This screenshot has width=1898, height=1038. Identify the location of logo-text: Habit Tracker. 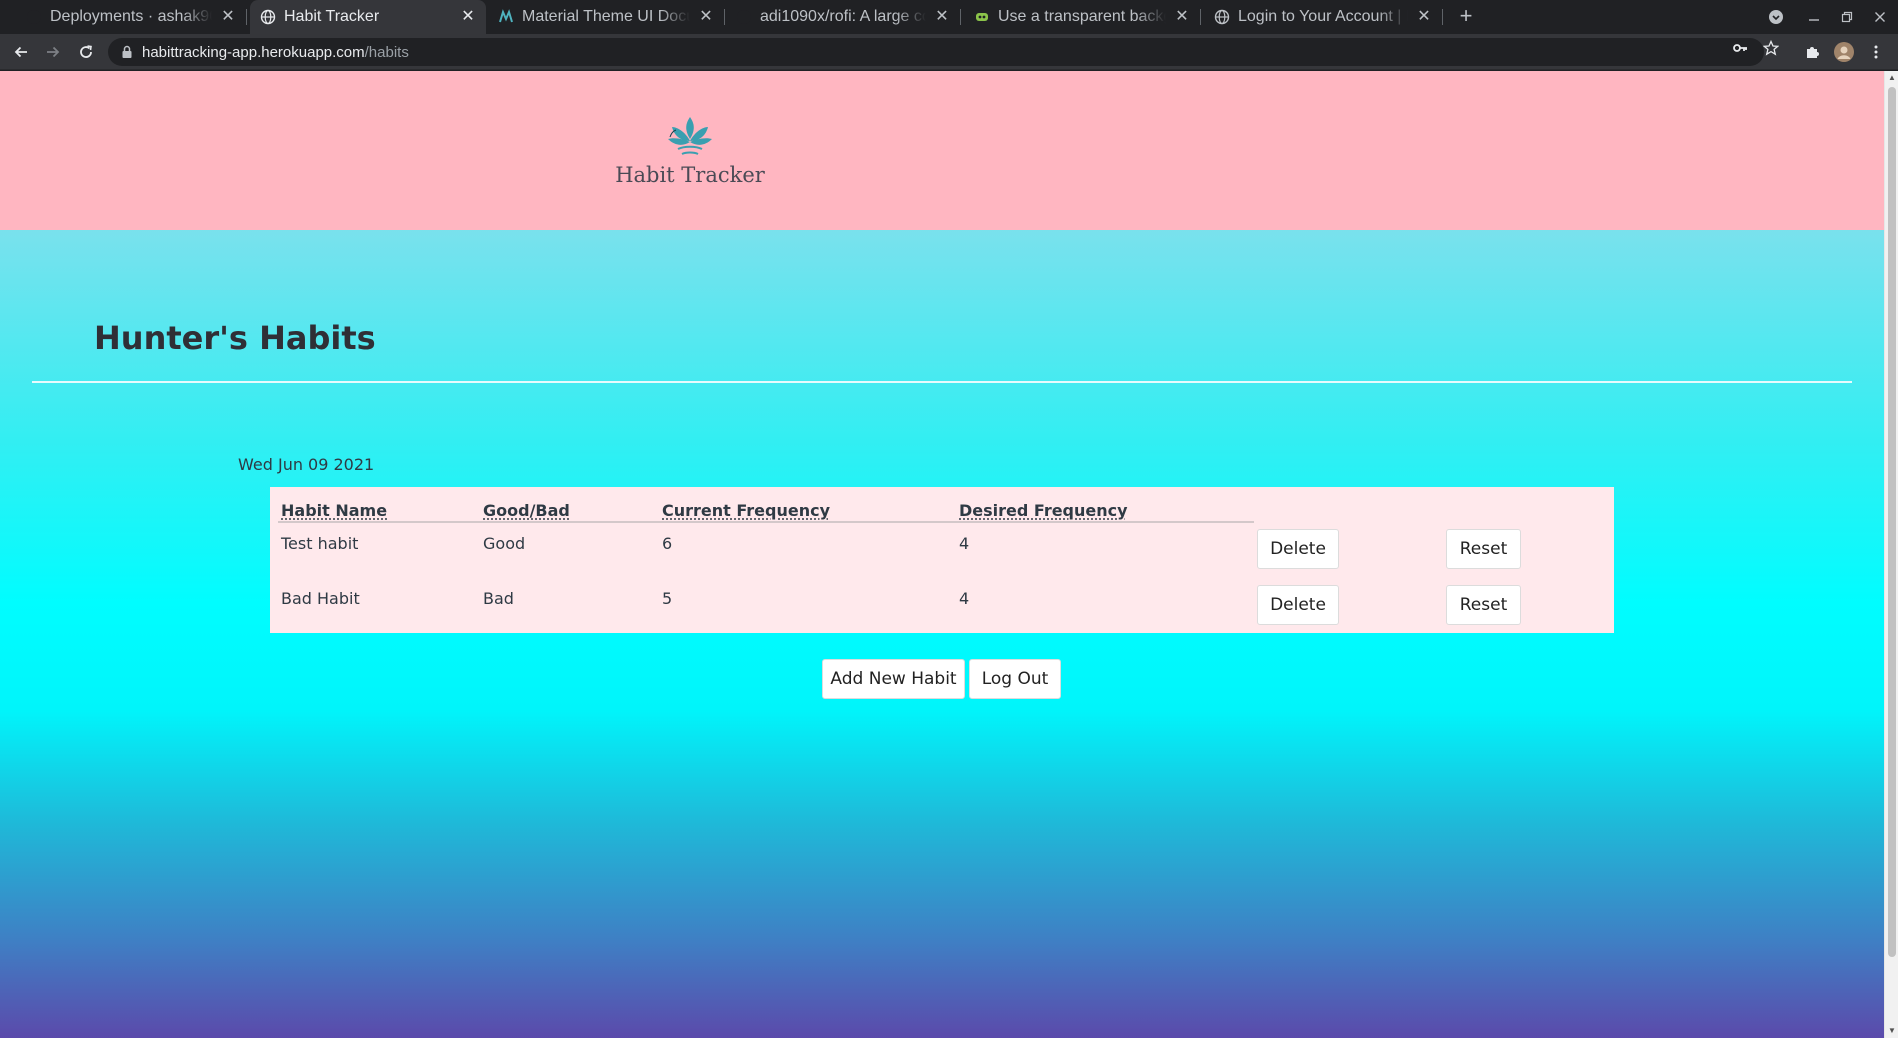
(690, 175).